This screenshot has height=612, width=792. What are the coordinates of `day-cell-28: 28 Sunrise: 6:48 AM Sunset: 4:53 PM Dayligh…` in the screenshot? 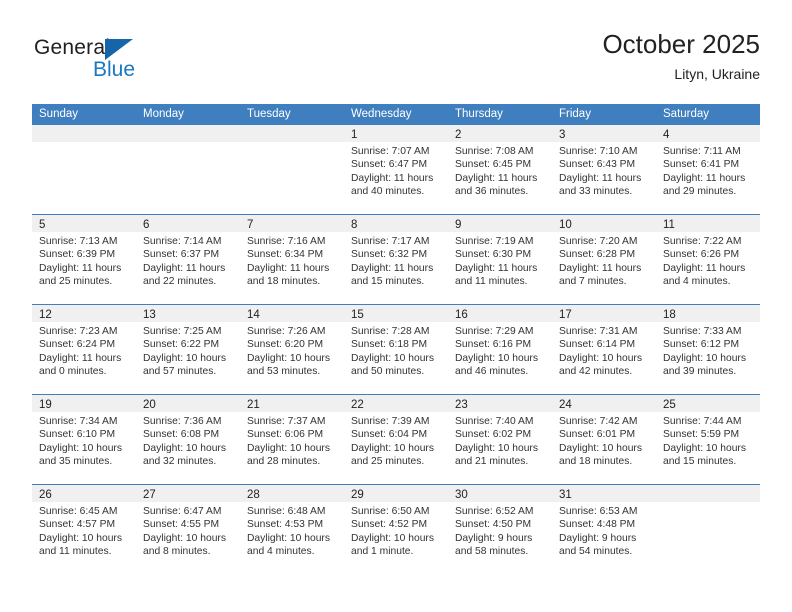 It's located at (292, 529).